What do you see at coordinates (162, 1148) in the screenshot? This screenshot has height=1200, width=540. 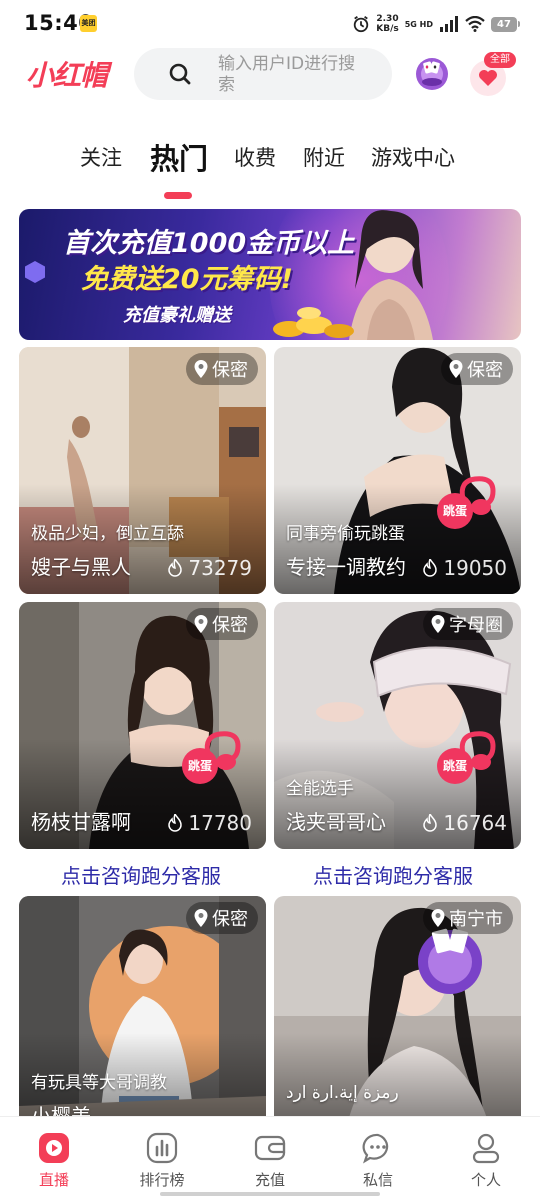 I see `ranking-icon` at bounding box center [162, 1148].